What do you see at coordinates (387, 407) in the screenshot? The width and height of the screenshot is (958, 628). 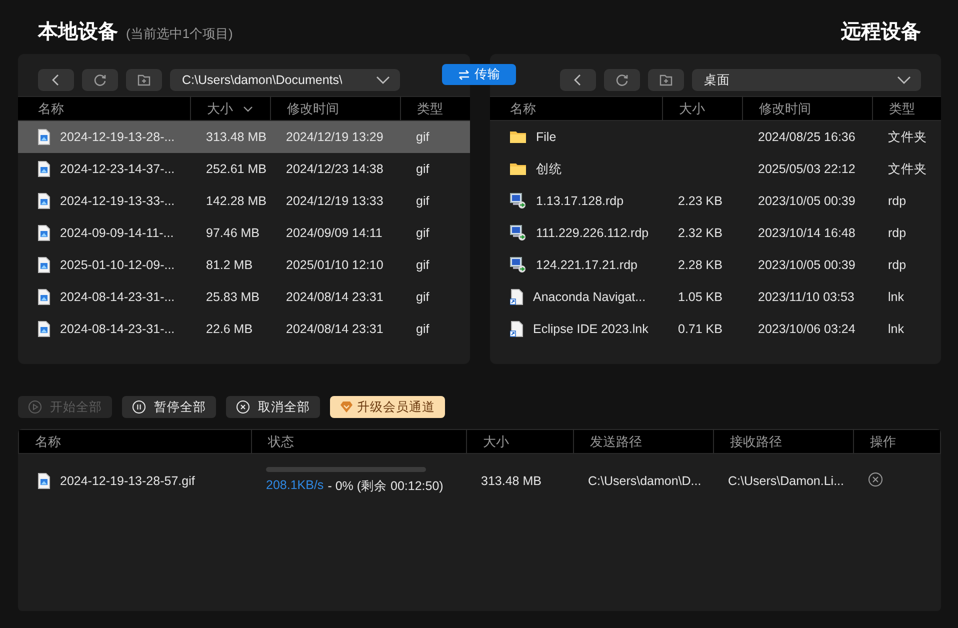 I see `upgrade-button: 升级会员通道` at bounding box center [387, 407].